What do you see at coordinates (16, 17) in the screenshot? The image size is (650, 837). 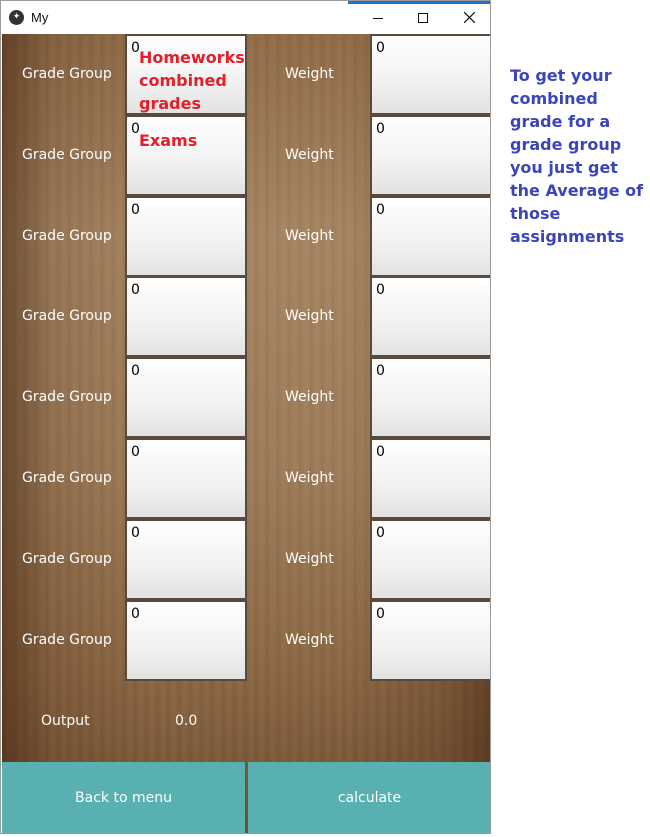 I see `kivy-icon: ✦` at bounding box center [16, 17].